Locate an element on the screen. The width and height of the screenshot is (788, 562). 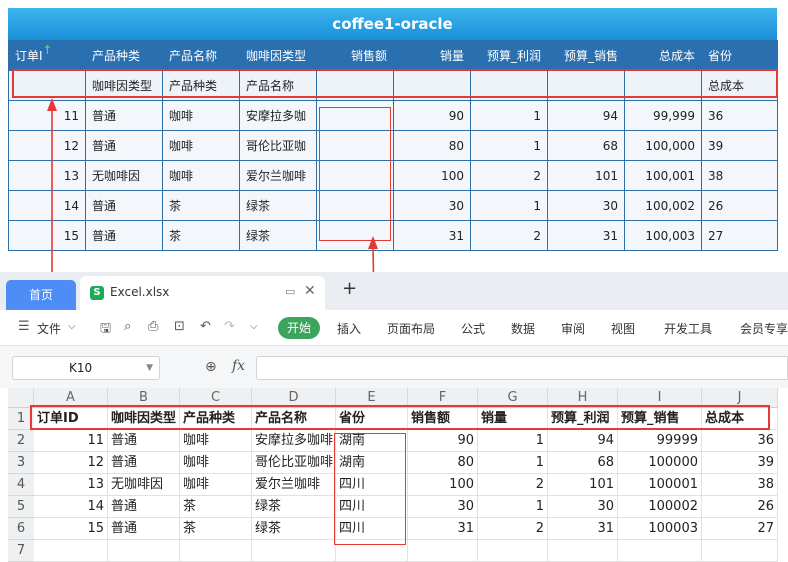
data-cell: 100 is located at coordinates (443, 485).